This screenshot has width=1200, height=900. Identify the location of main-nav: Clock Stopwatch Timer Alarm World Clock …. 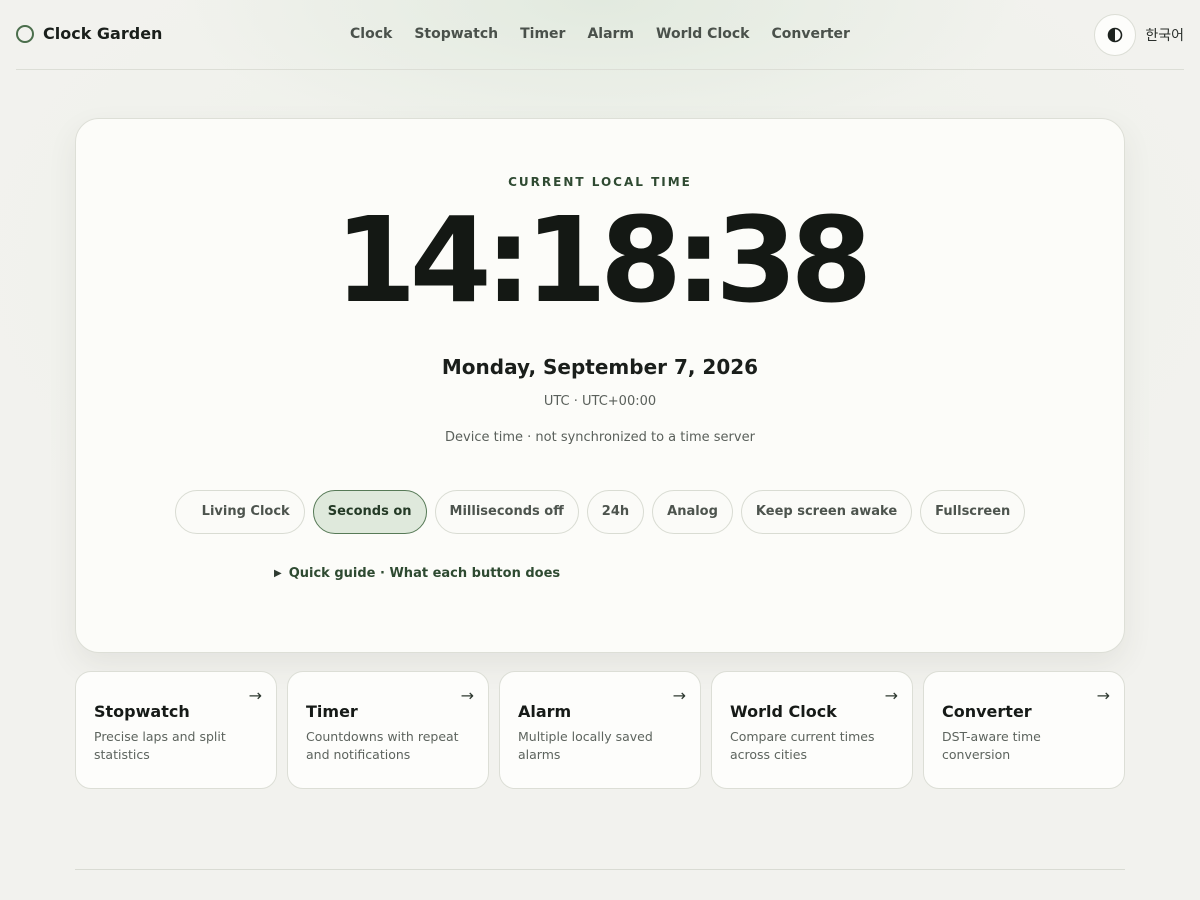
(600, 34).